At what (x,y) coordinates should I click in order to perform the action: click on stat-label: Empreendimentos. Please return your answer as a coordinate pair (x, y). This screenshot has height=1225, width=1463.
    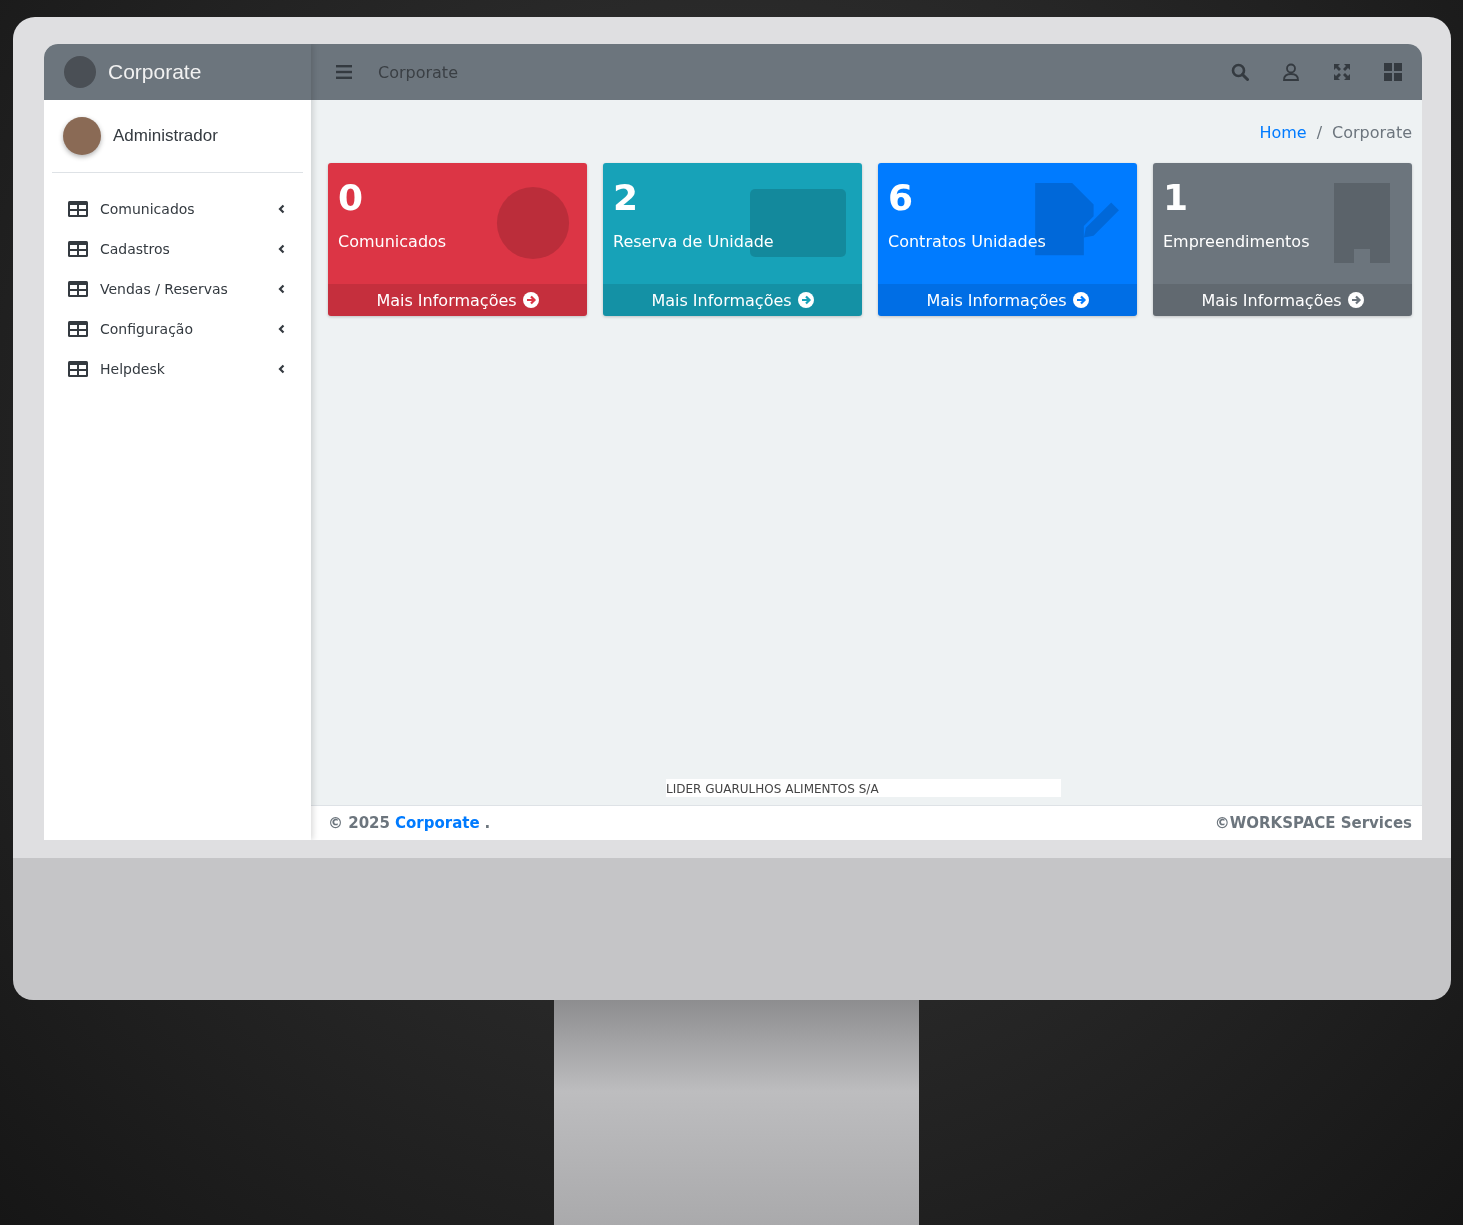
    Looking at the image, I should click on (1237, 241).